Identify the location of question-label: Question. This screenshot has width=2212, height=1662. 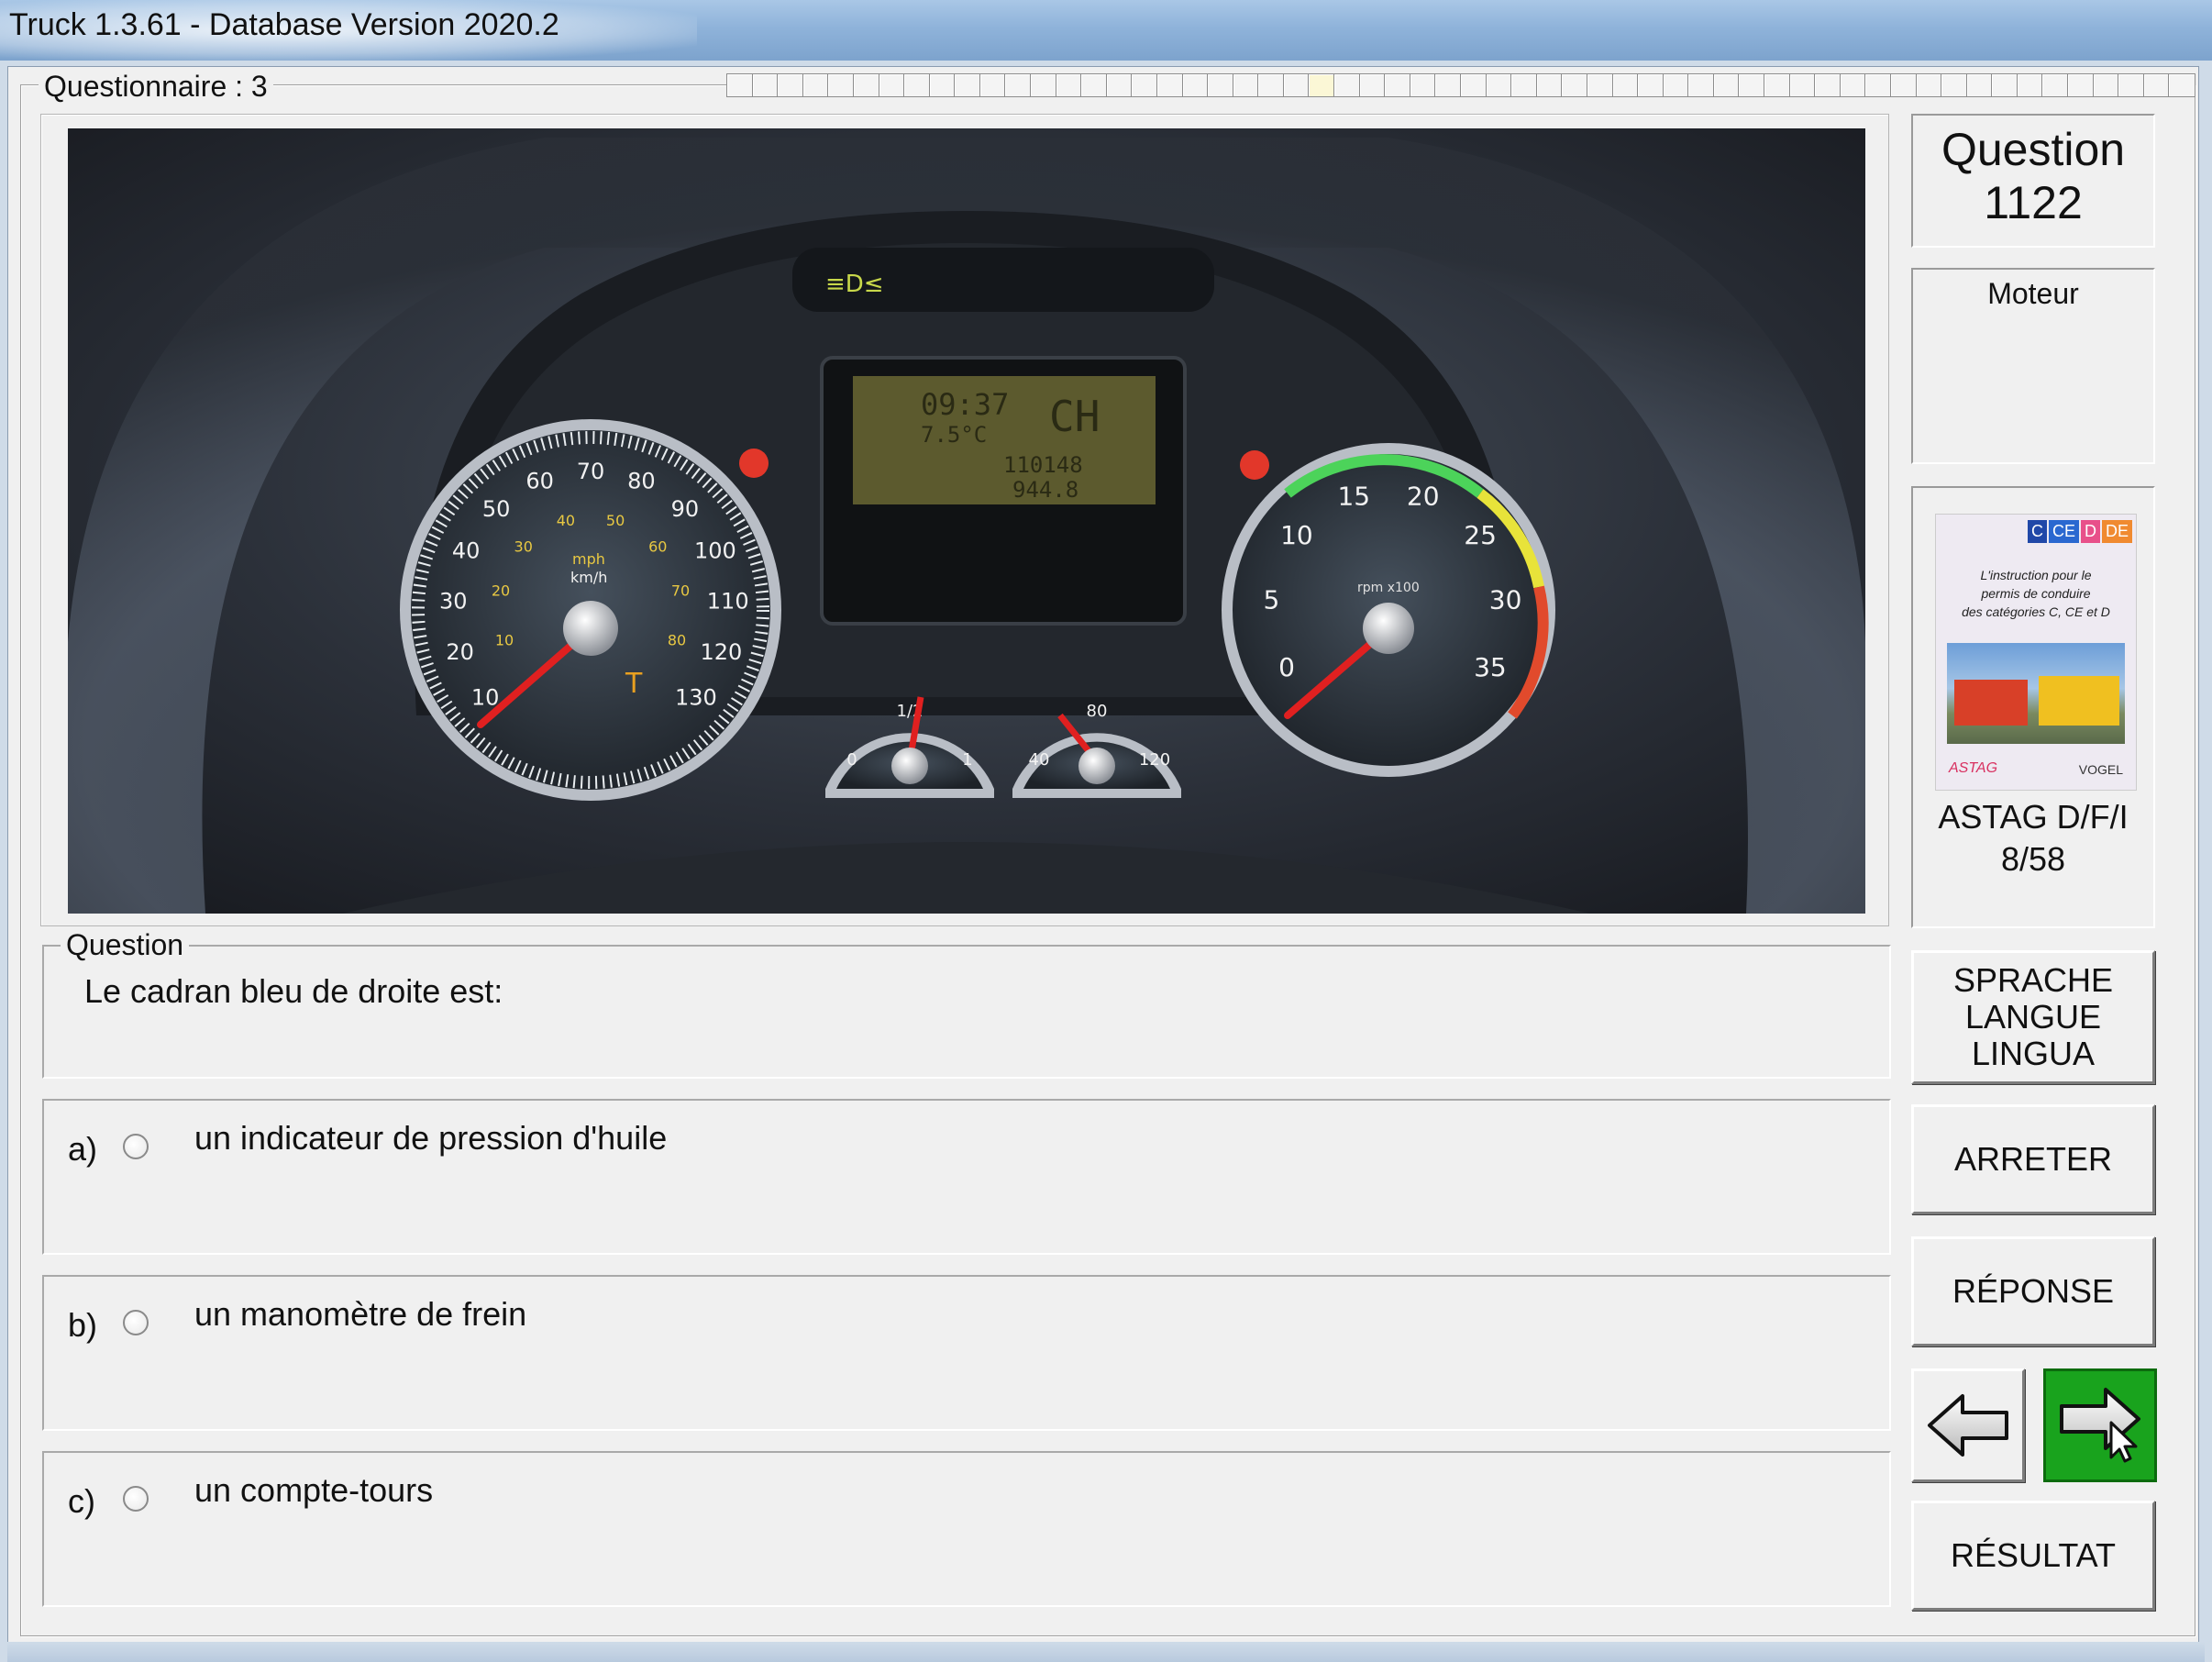
(2034, 149).